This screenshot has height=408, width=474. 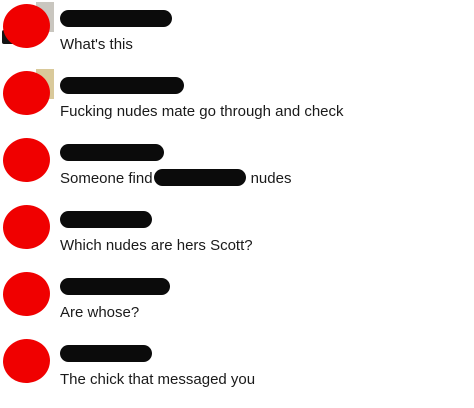 I want to click on inline-name-redaction, so click(x=199, y=177).